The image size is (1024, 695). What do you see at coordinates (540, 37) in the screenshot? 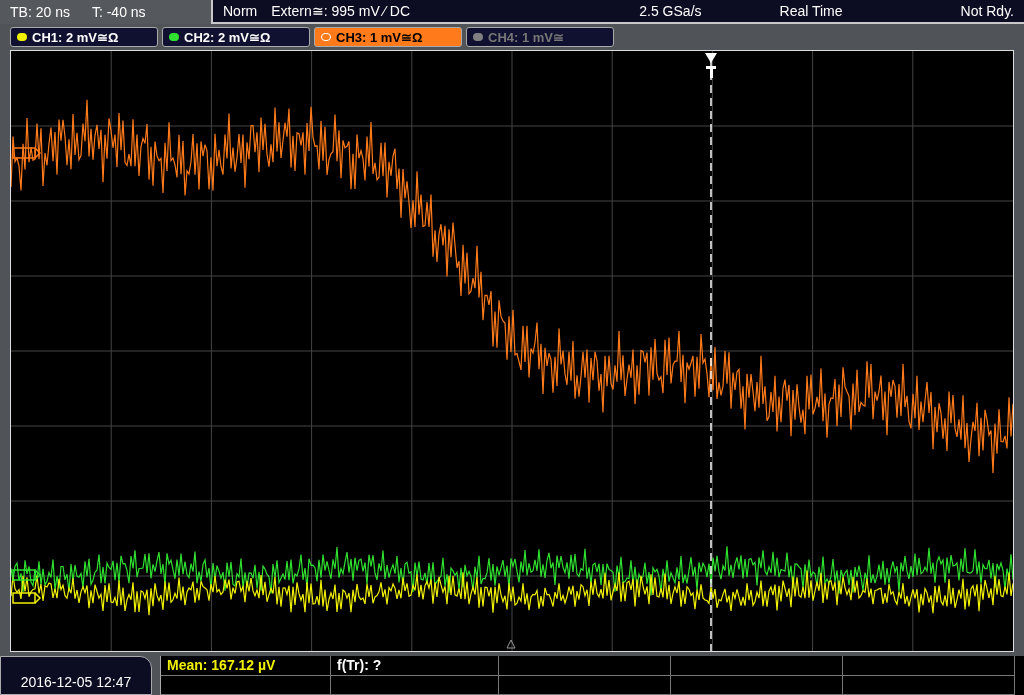
I see `channel-tab: CH4: 1 mV≅` at bounding box center [540, 37].